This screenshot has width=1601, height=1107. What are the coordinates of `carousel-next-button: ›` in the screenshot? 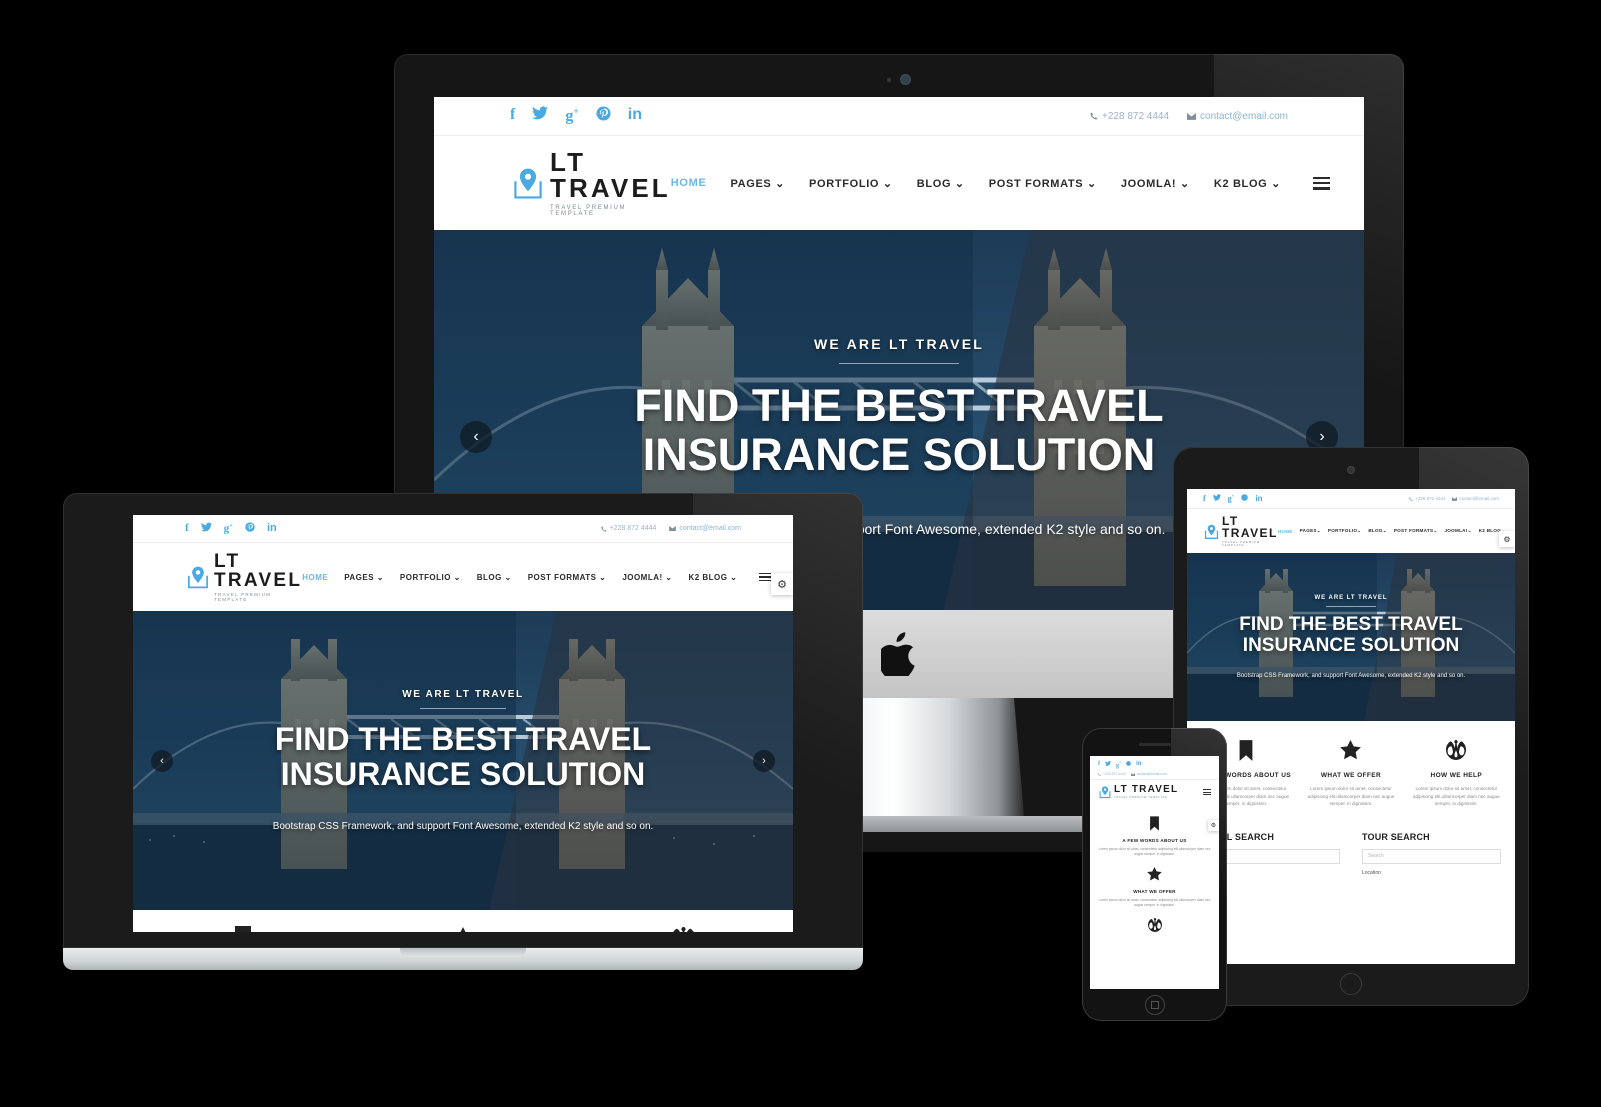 It's located at (764, 760).